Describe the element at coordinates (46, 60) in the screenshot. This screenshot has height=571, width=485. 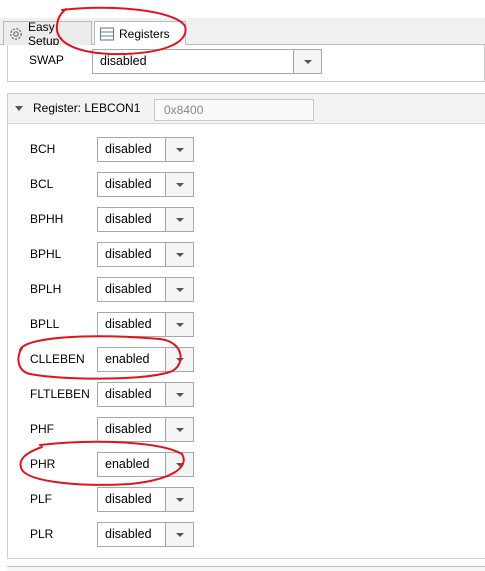
I see `swap-label: SWAP` at that location.